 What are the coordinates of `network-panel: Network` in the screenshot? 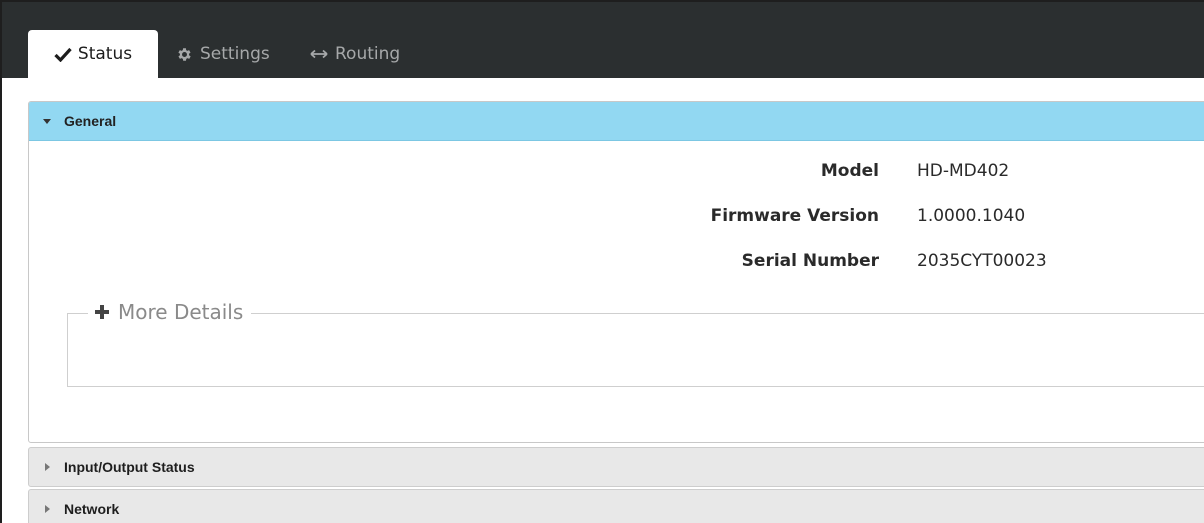 It's located at (616, 506).